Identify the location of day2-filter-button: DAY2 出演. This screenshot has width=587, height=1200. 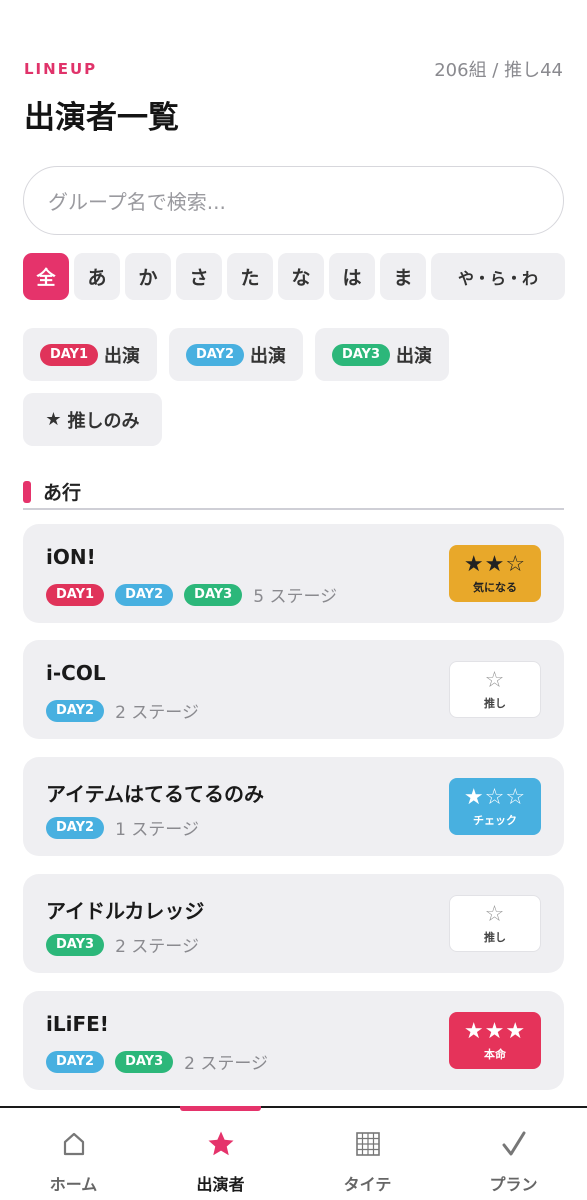
(236, 354).